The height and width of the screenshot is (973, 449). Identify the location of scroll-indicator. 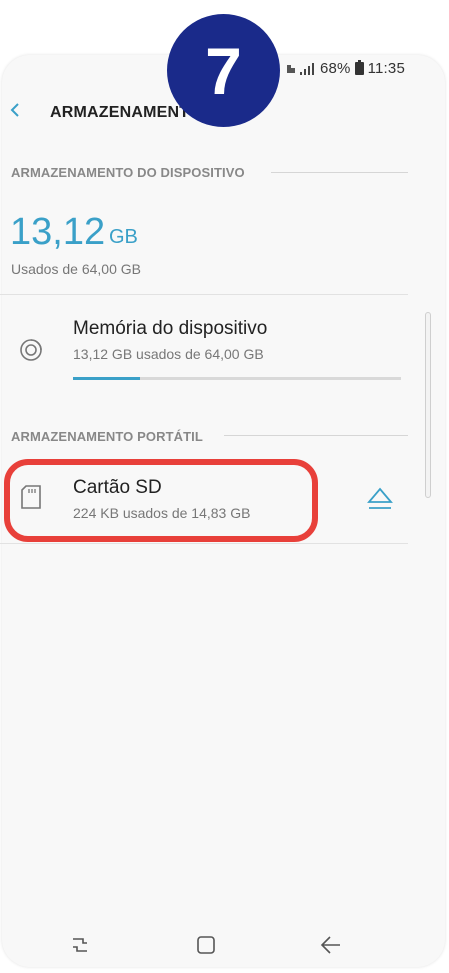
(428, 405).